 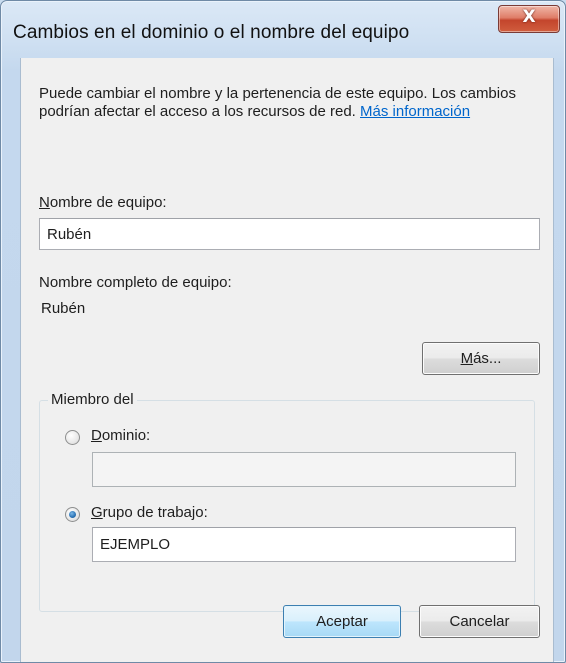 I want to click on domain-input, so click(x=304, y=469).